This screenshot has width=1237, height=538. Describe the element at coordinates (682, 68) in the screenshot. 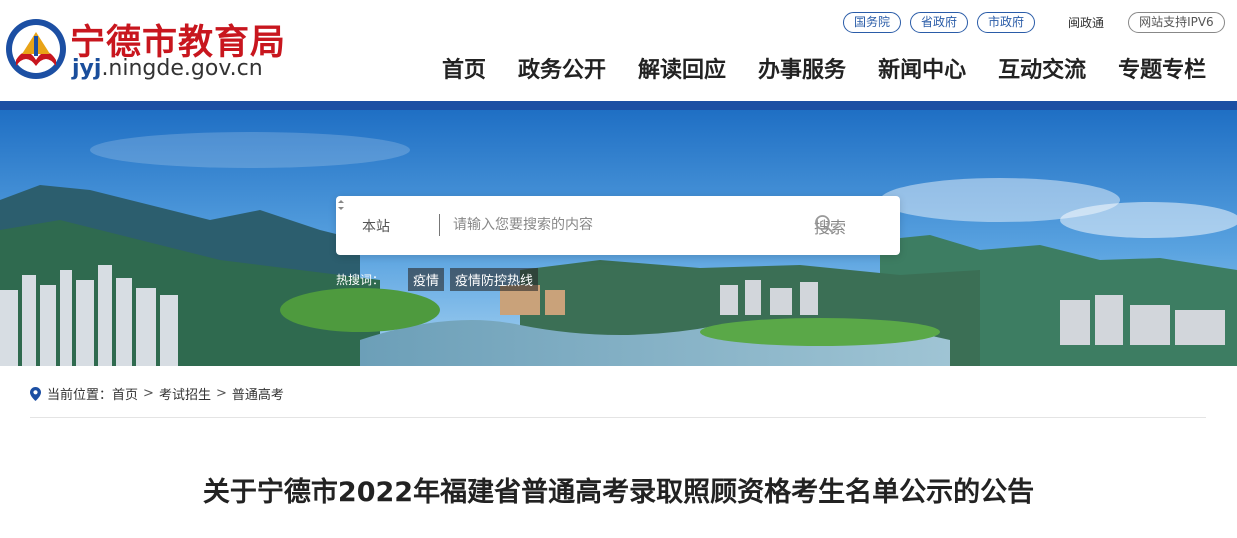

I see `nav-interpretation: 解读回应` at that location.